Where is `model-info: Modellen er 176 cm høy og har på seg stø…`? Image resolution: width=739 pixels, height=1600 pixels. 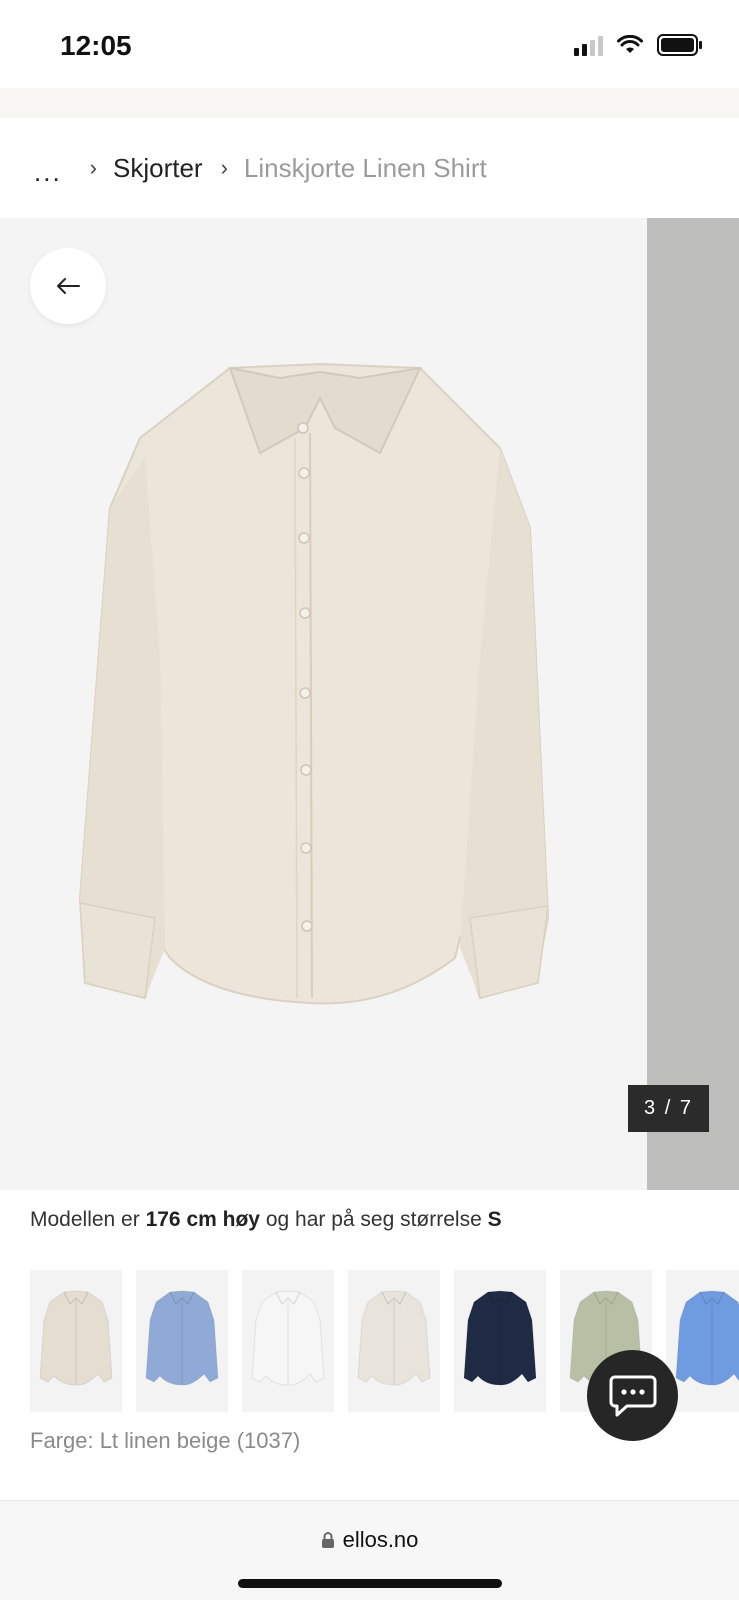
model-info: Modellen er 176 cm høy og har på seg stø… is located at coordinates (266, 1220).